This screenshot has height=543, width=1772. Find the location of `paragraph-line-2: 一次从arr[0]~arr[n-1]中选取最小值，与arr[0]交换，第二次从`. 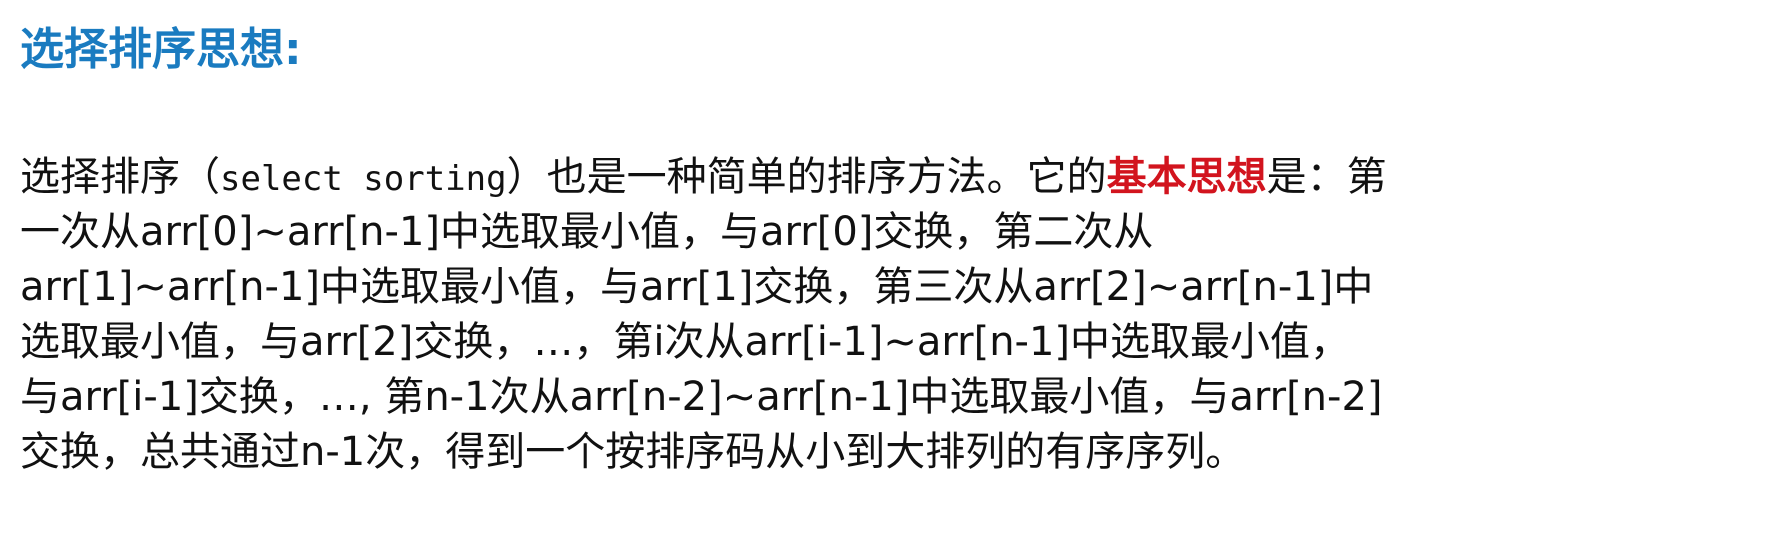

paragraph-line-2: 一次从arr[0]~arr[n-1]中选取最小值，与arr[0]交换，第二次从 is located at coordinates (890, 232).